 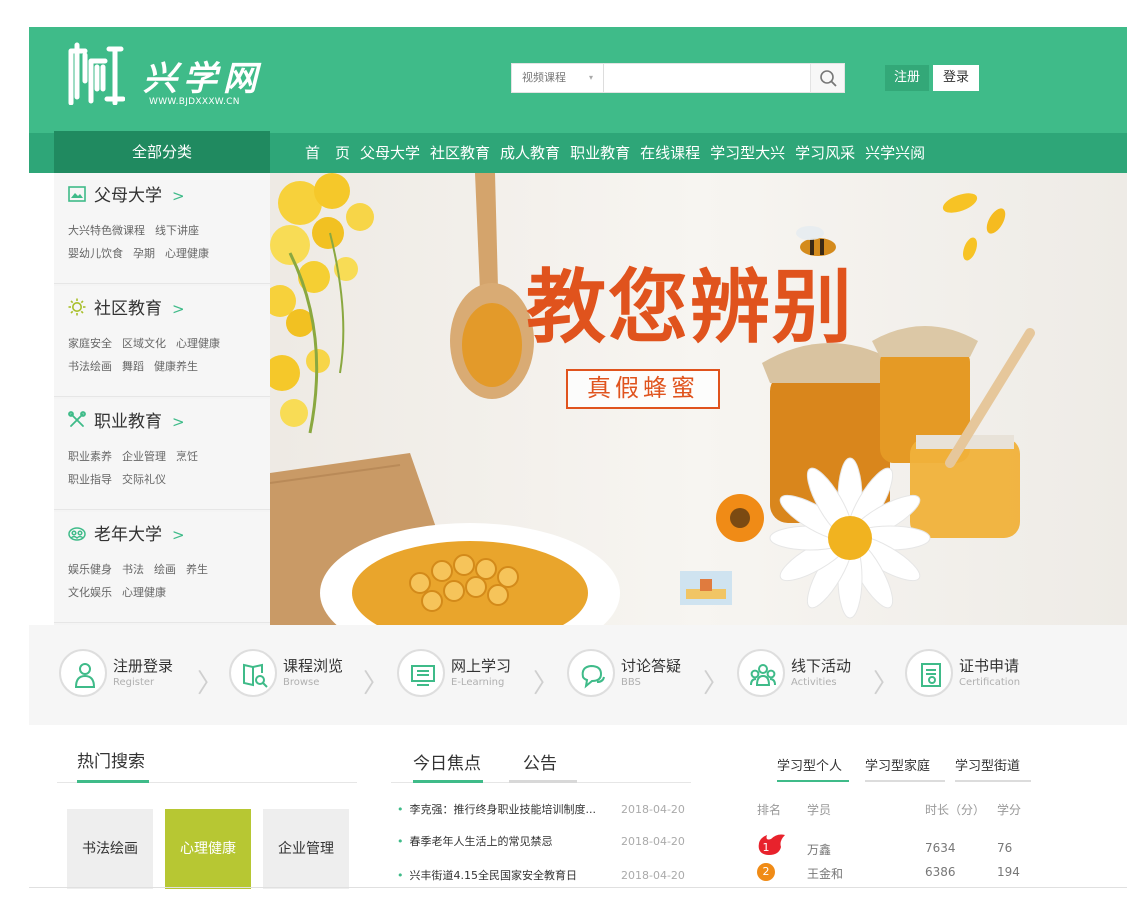 What do you see at coordinates (208, 849) in the screenshot?
I see `hot-tag-mental-health: 心理健康` at bounding box center [208, 849].